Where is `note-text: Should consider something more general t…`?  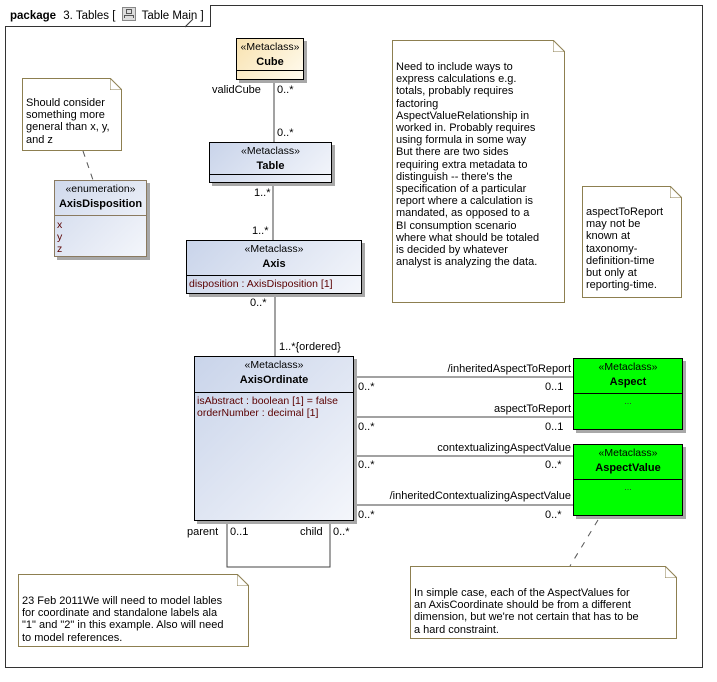 note-text: Should consider something more general t… is located at coordinates (68, 121).